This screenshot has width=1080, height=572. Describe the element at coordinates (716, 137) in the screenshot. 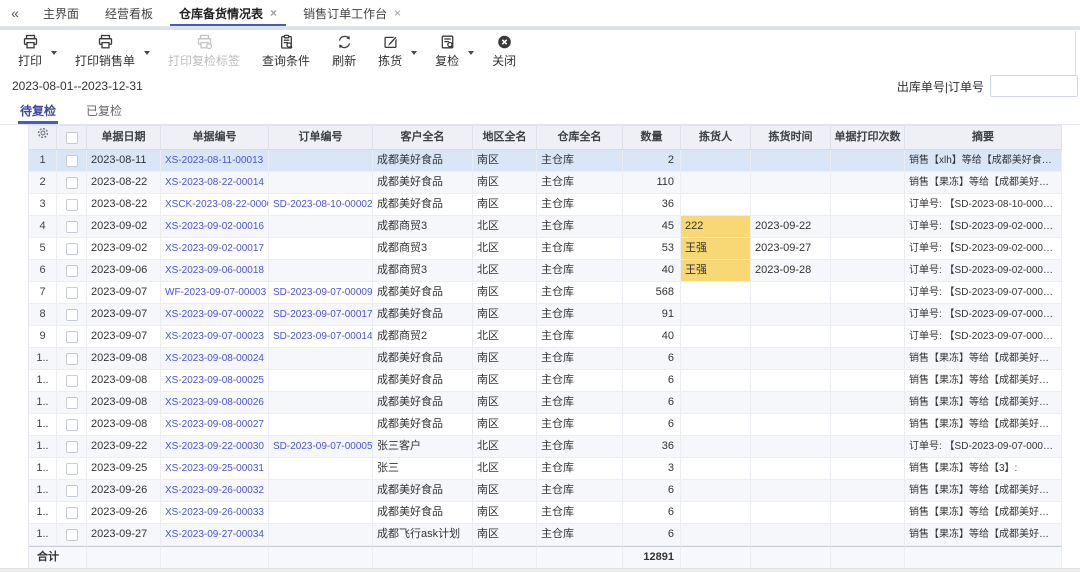

I see `col-header-picker: 拣货人` at that location.